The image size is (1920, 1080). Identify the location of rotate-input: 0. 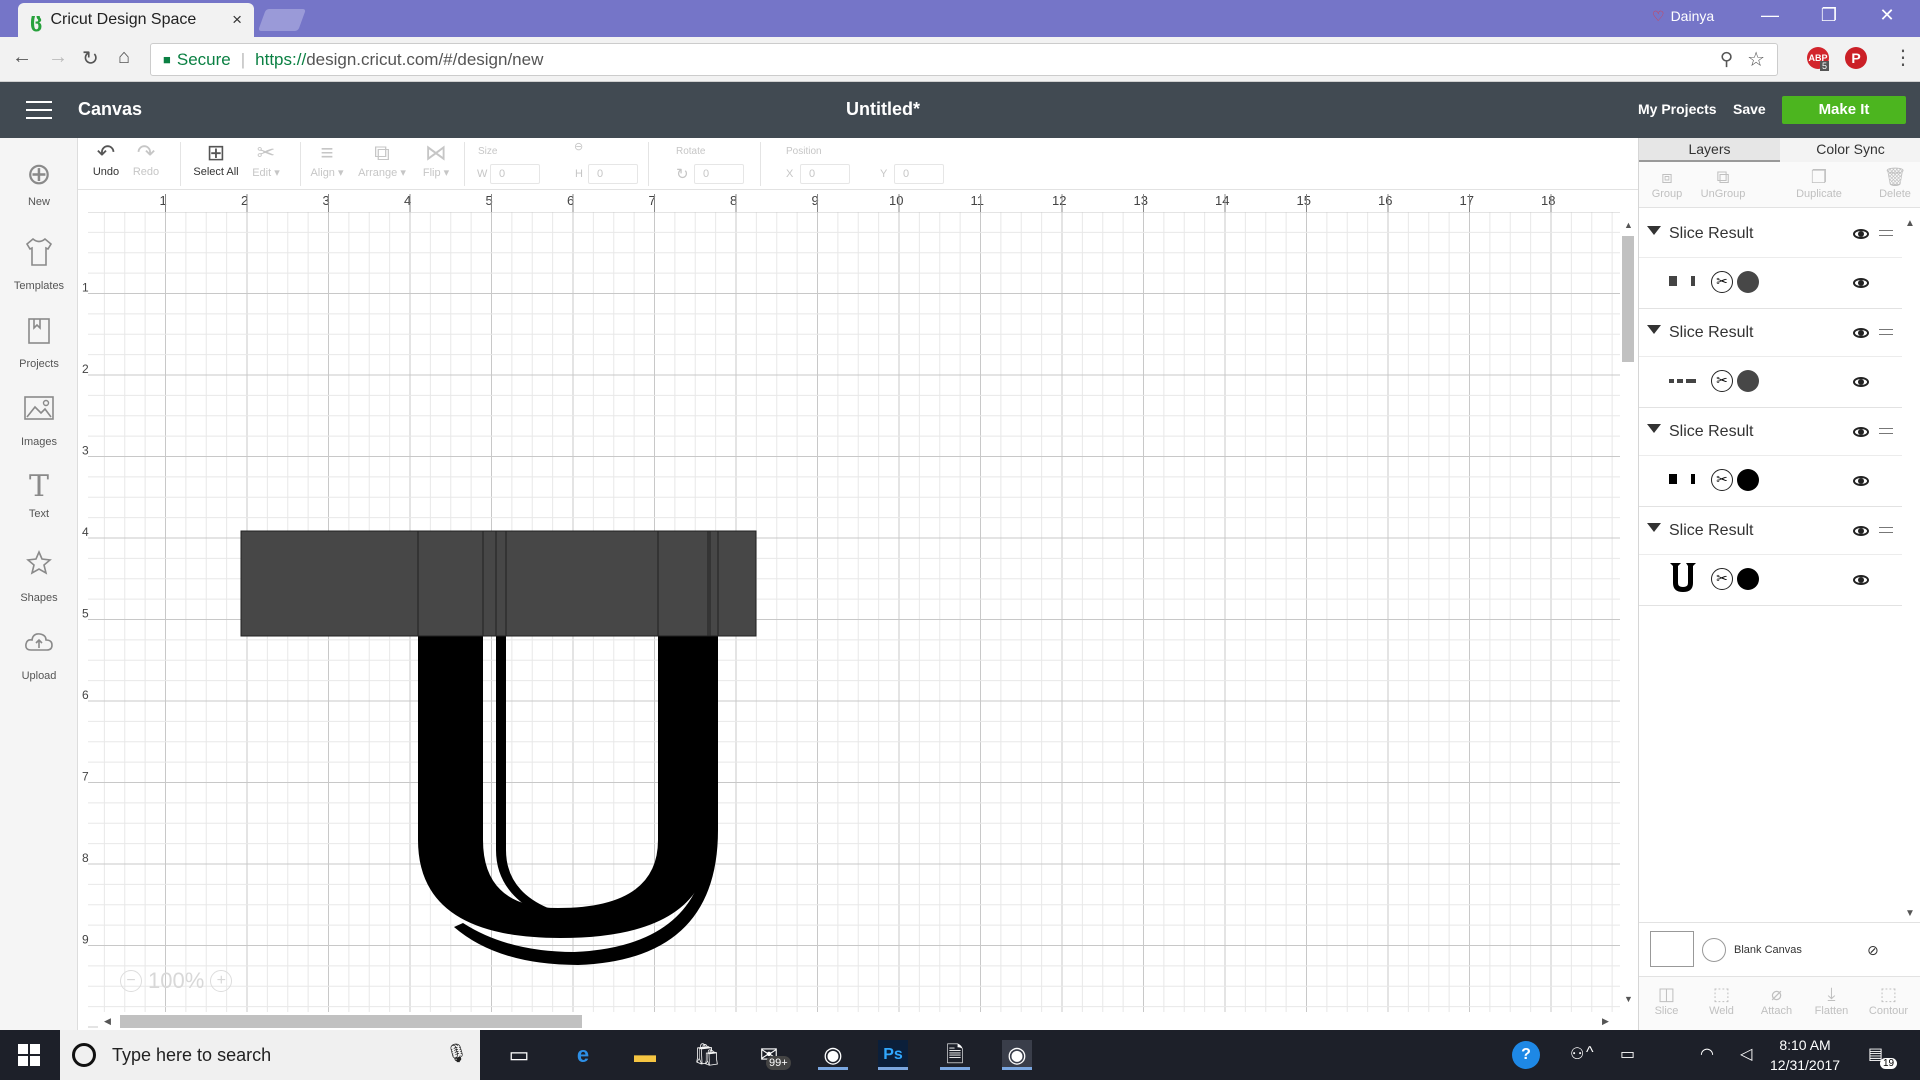
(719, 174).